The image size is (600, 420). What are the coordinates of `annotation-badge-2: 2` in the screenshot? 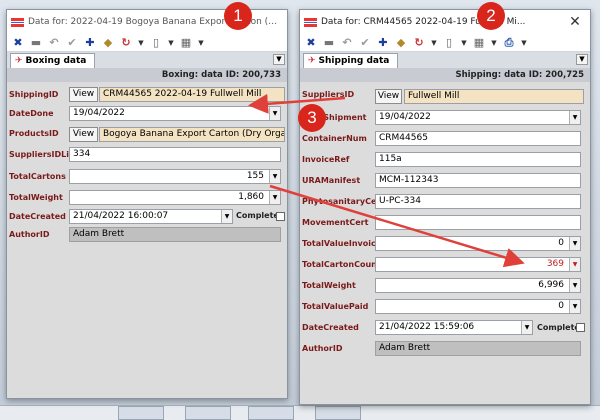 It's located at (491, 16).